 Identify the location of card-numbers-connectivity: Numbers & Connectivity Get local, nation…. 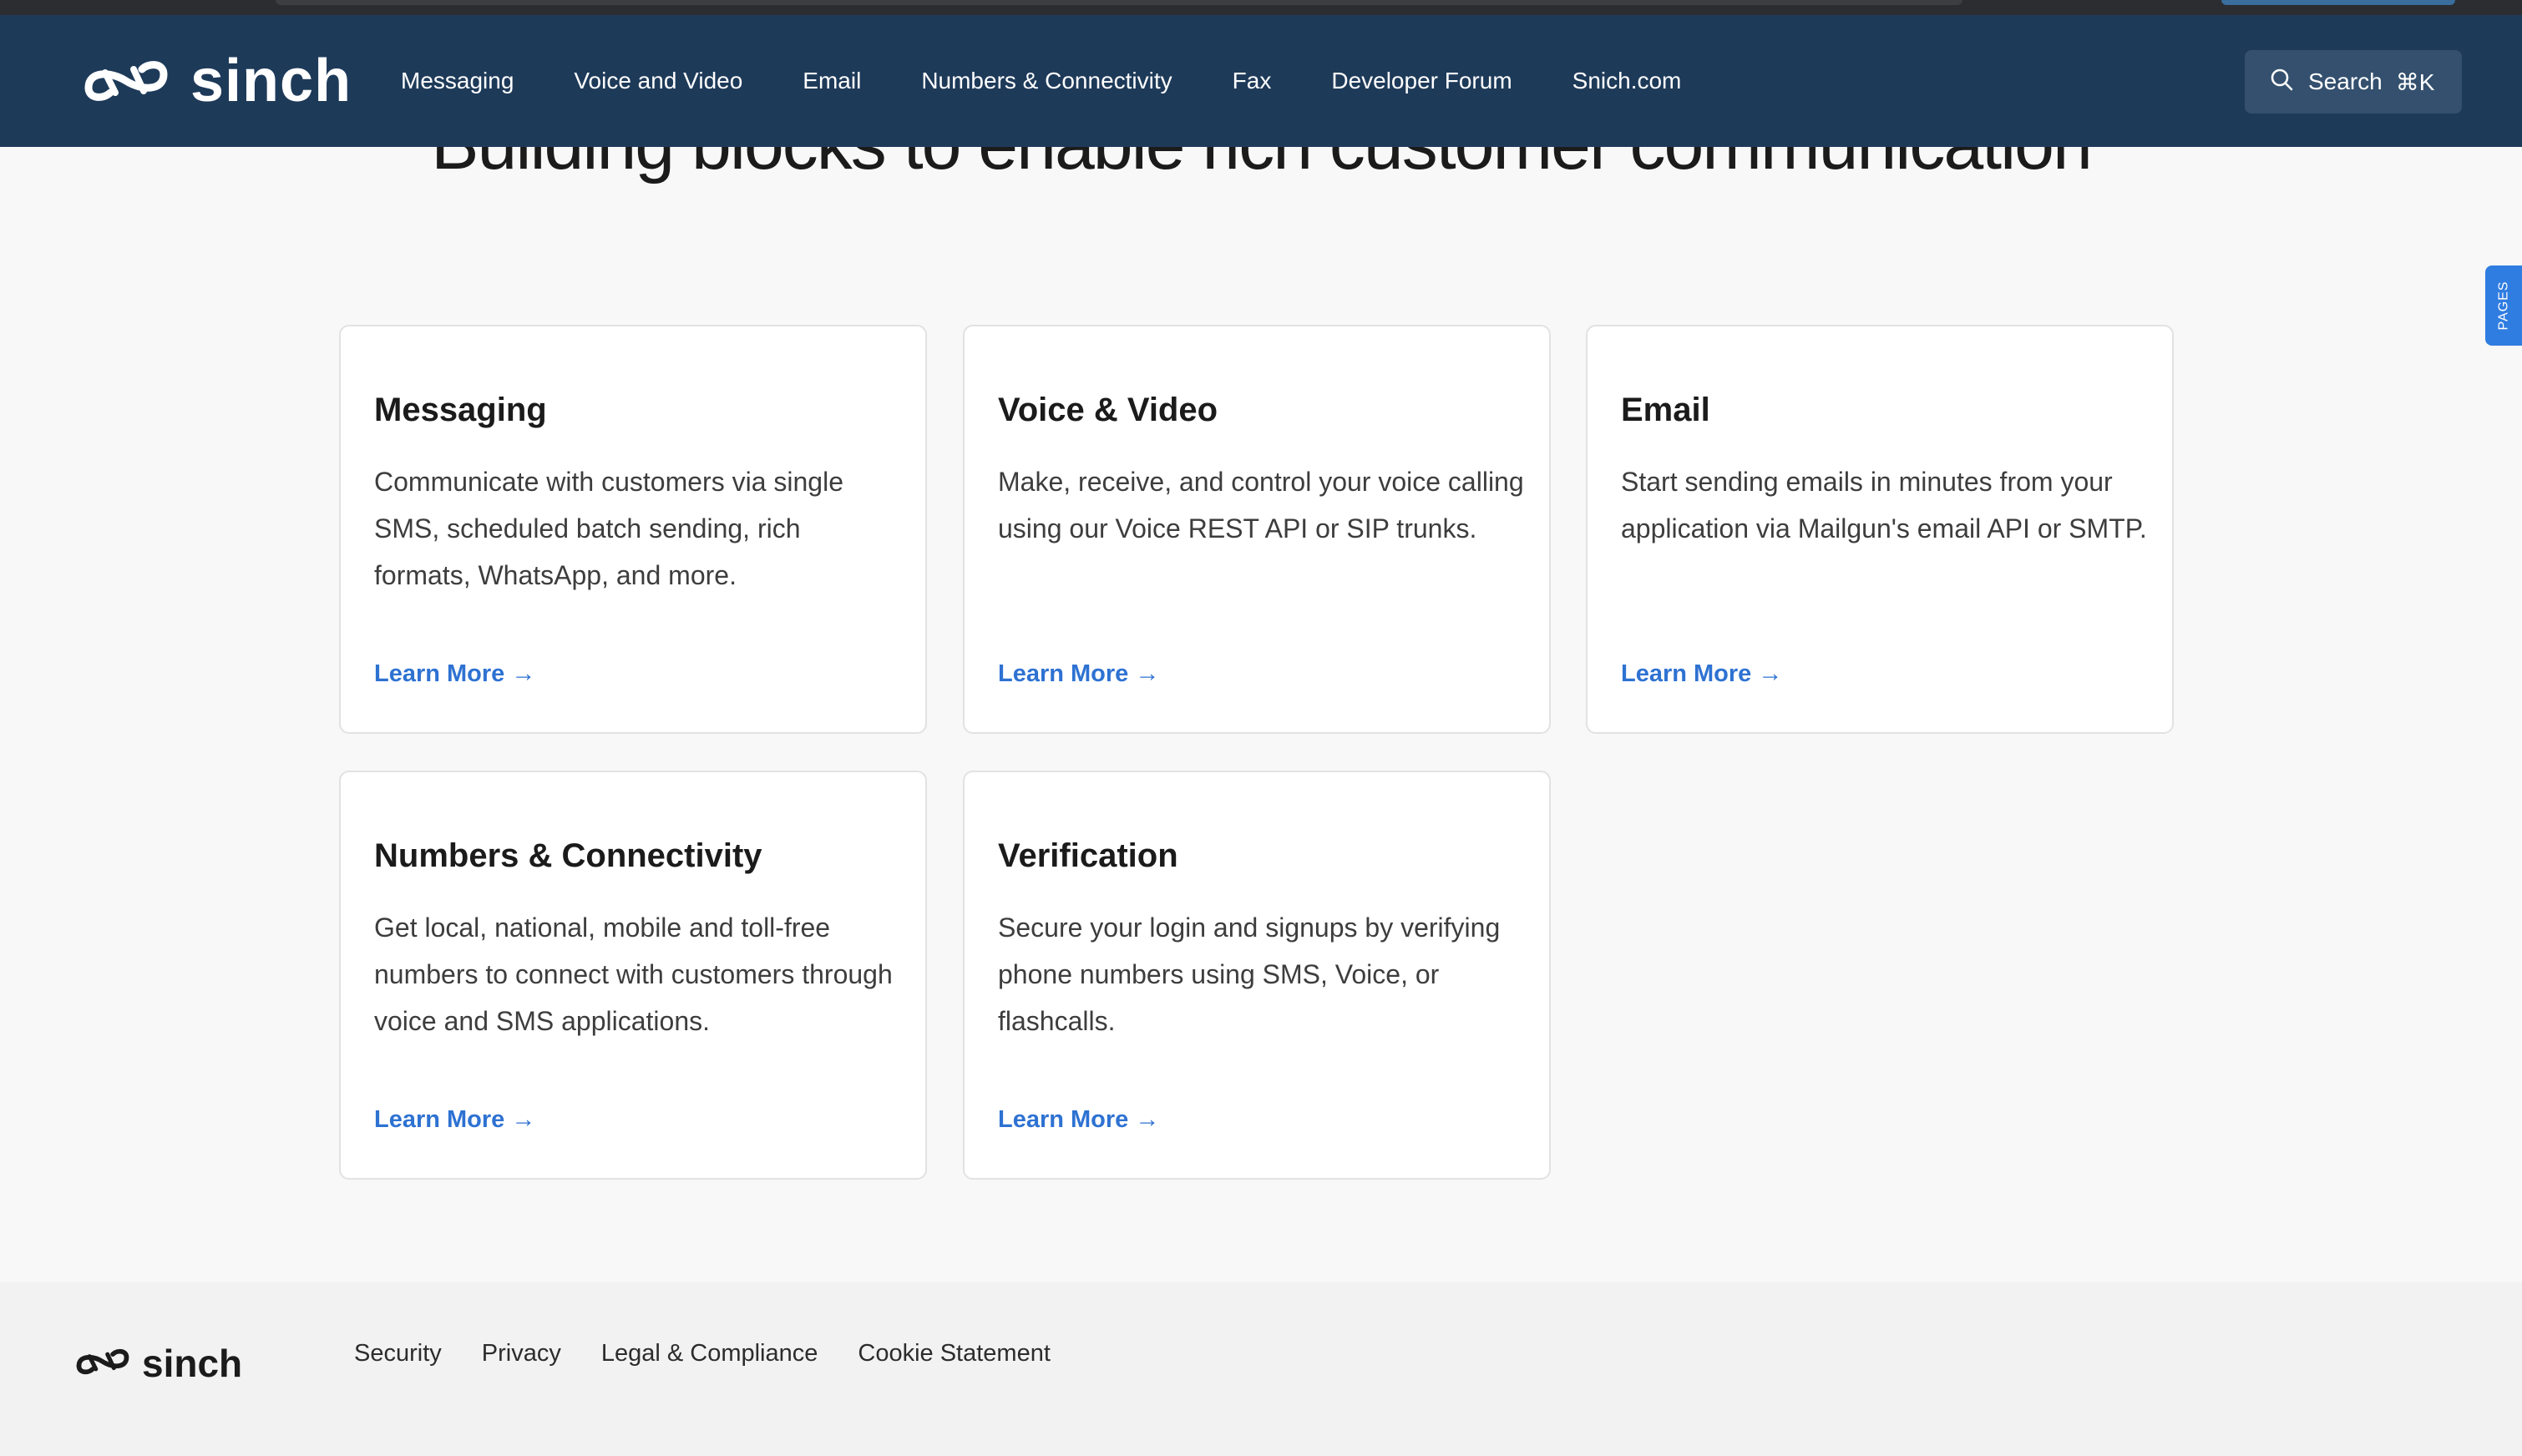
(633, 975).